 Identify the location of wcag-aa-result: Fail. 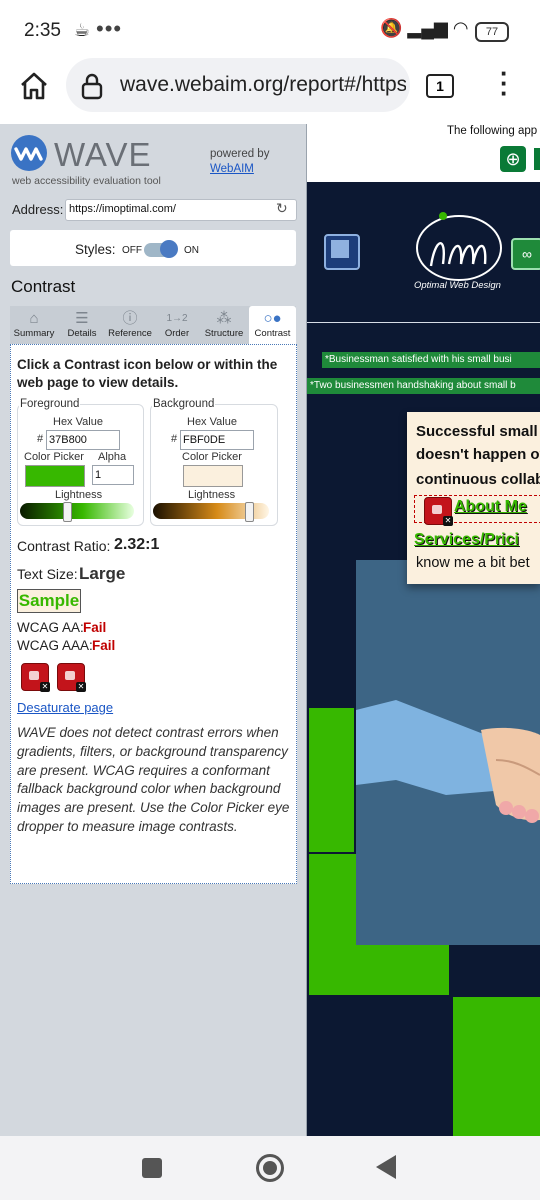
(95, 627).